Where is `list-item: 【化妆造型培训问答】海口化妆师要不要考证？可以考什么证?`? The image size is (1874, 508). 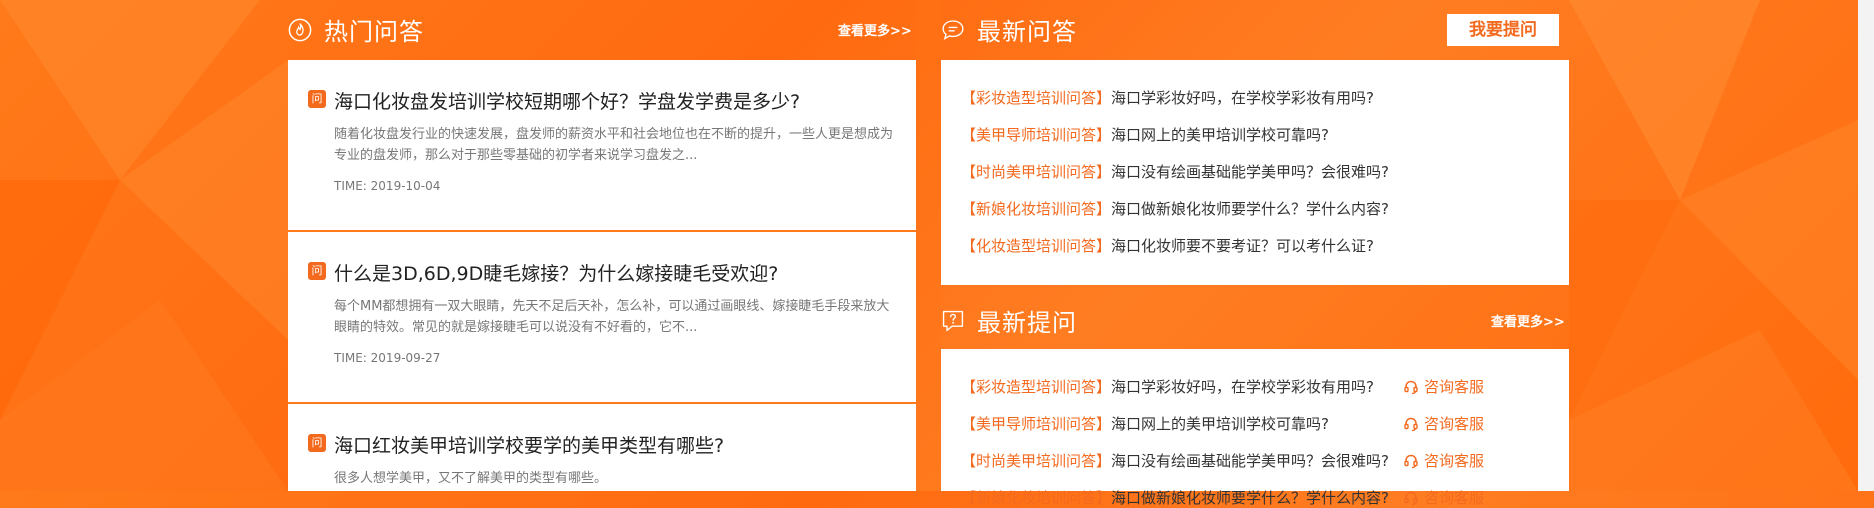 list-item: 【化妆造型培训问答】海口化妆师要不要考证？可以考什么证? is located at coordinates (1167, 245).